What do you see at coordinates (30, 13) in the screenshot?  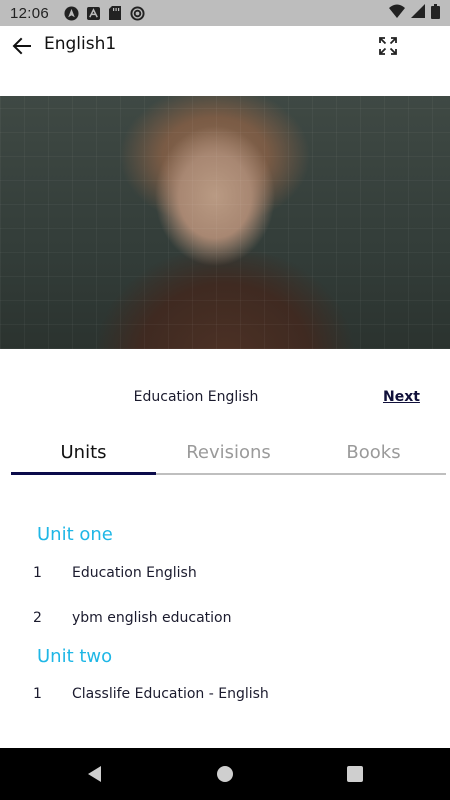 I see `status-time: 12:06` at bounding box center [30, 13].